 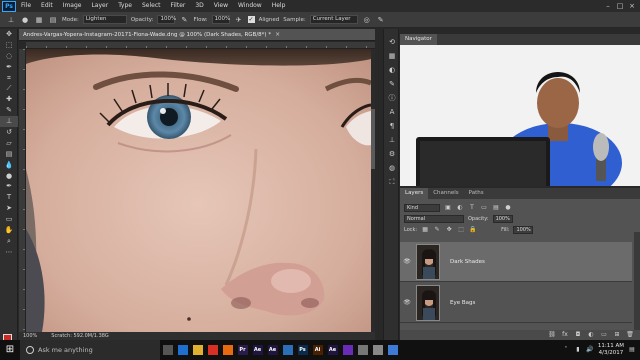 I want to click on crop-tool-icon: ⌗, so click(x=9, y=78).